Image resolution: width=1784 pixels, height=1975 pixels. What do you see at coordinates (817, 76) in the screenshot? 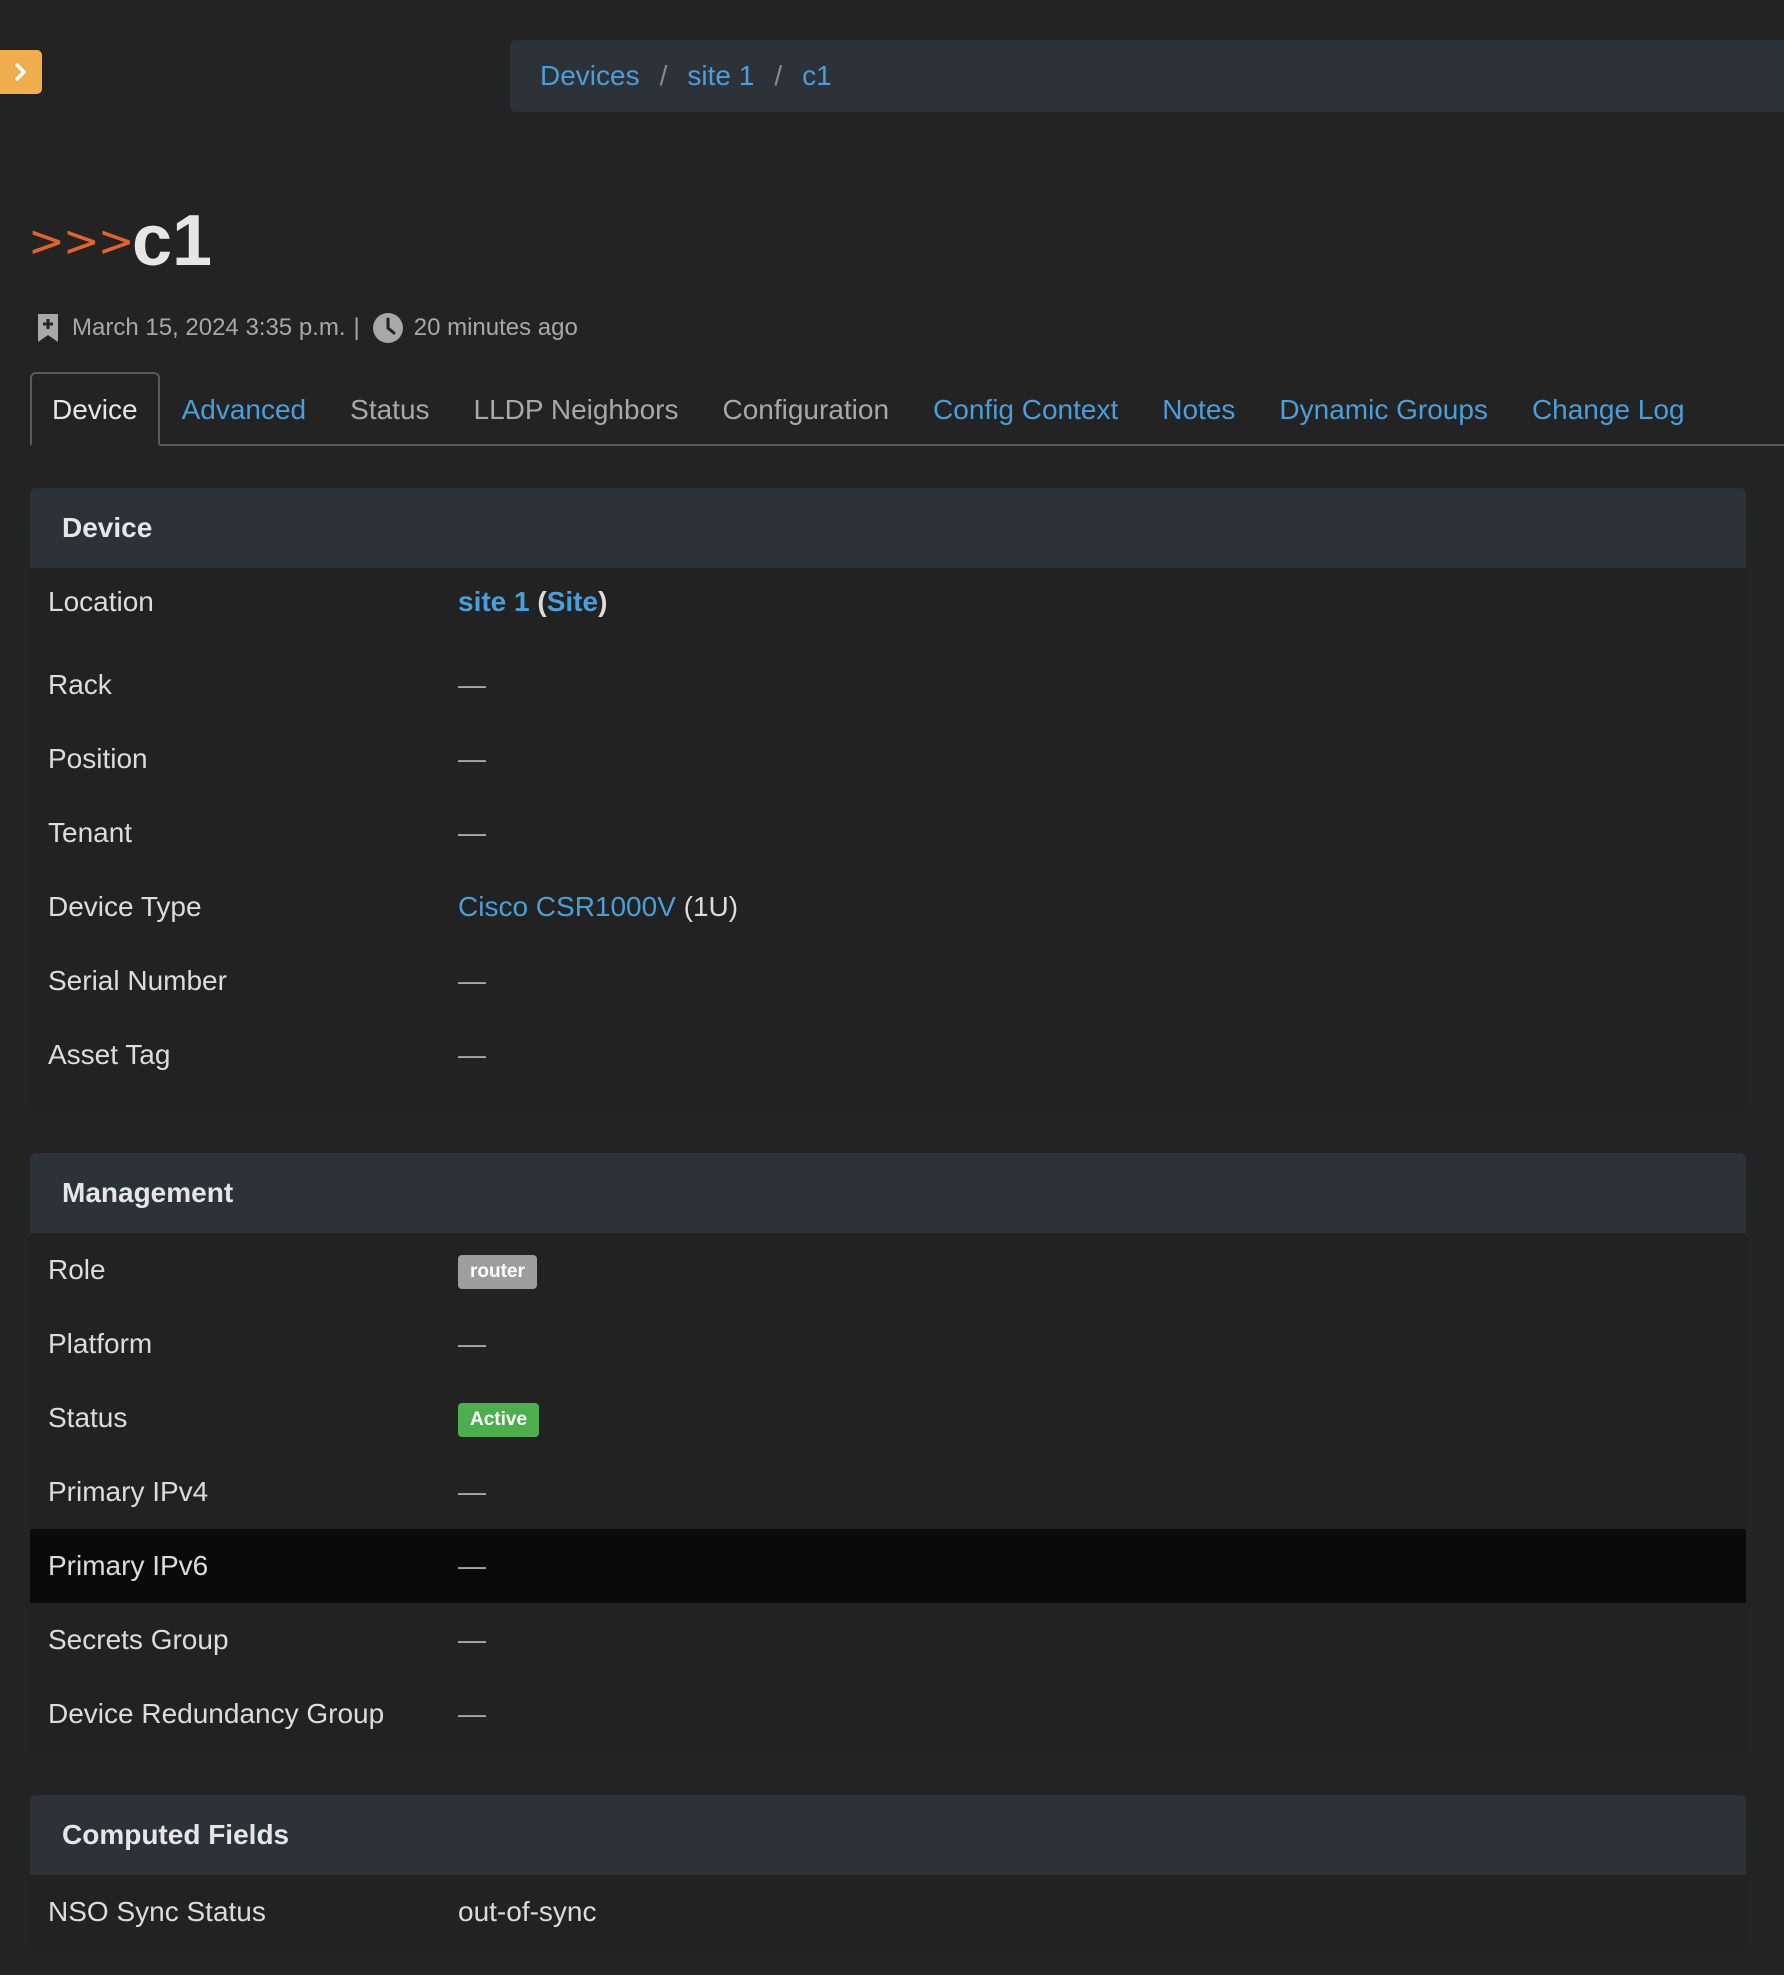
I see `breadcrumb-device: c1` at bounding box center [817, 76].